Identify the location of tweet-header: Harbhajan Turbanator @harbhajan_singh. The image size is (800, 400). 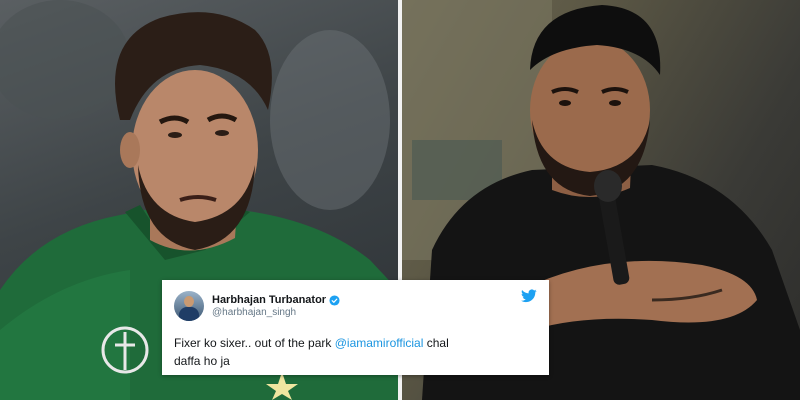
(355, 306).